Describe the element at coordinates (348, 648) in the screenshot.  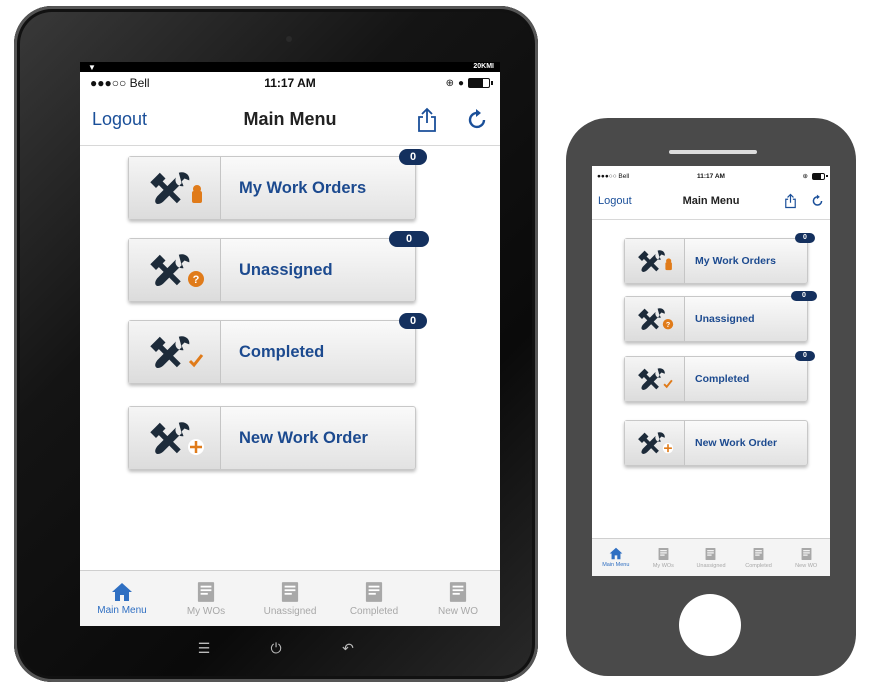
I see `back-icon: ↶` at that location.